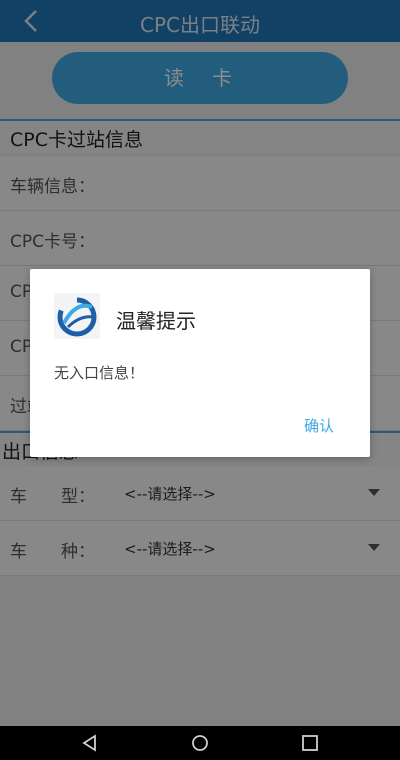  I want to click on app-logo-icon, so click(77, 316).